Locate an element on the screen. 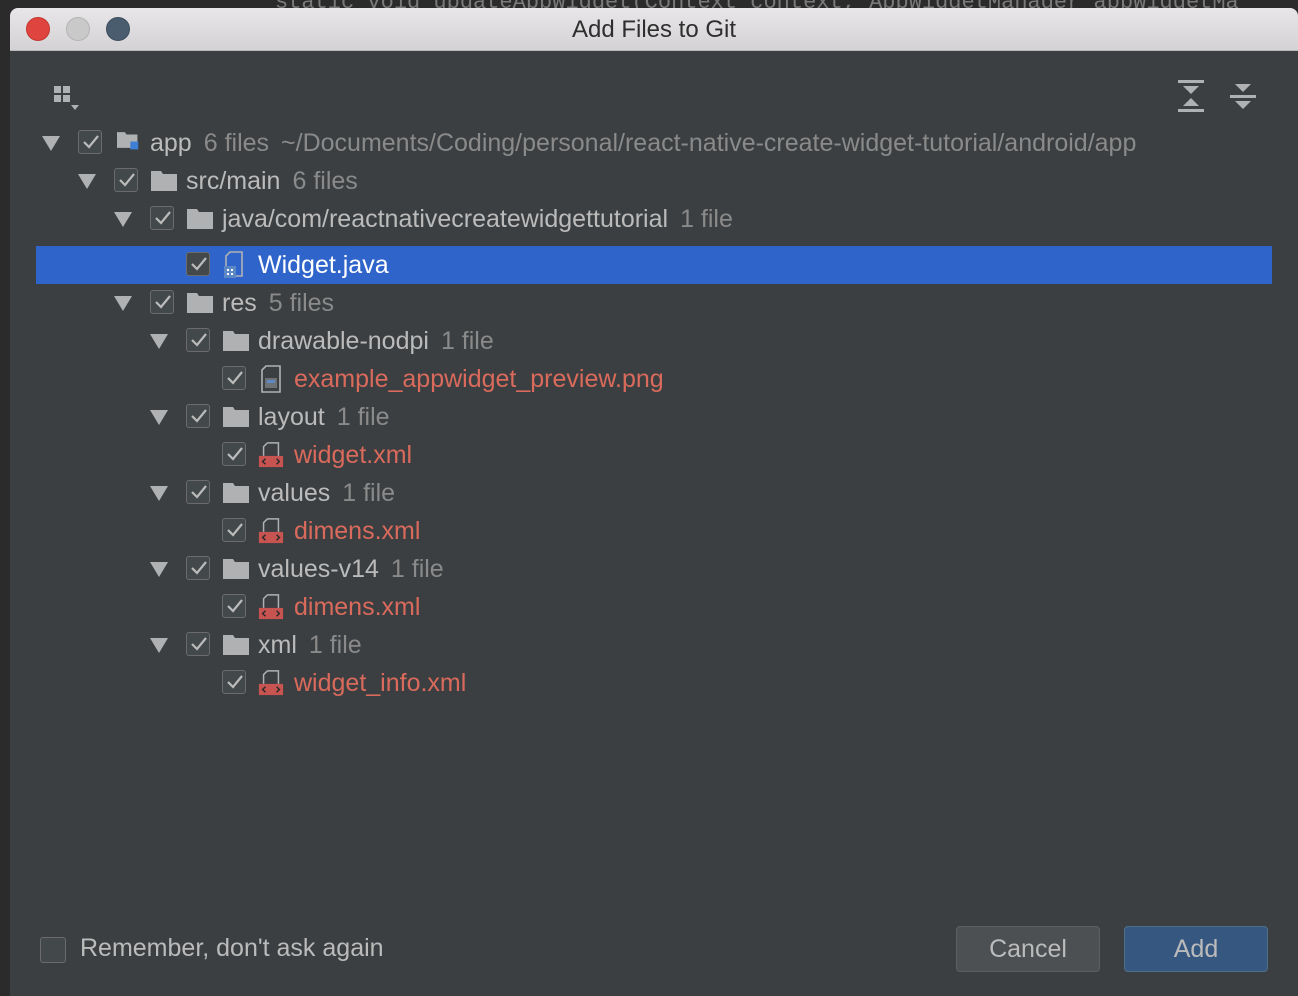  tree-row-name: app is located at coordinates (171, 143).